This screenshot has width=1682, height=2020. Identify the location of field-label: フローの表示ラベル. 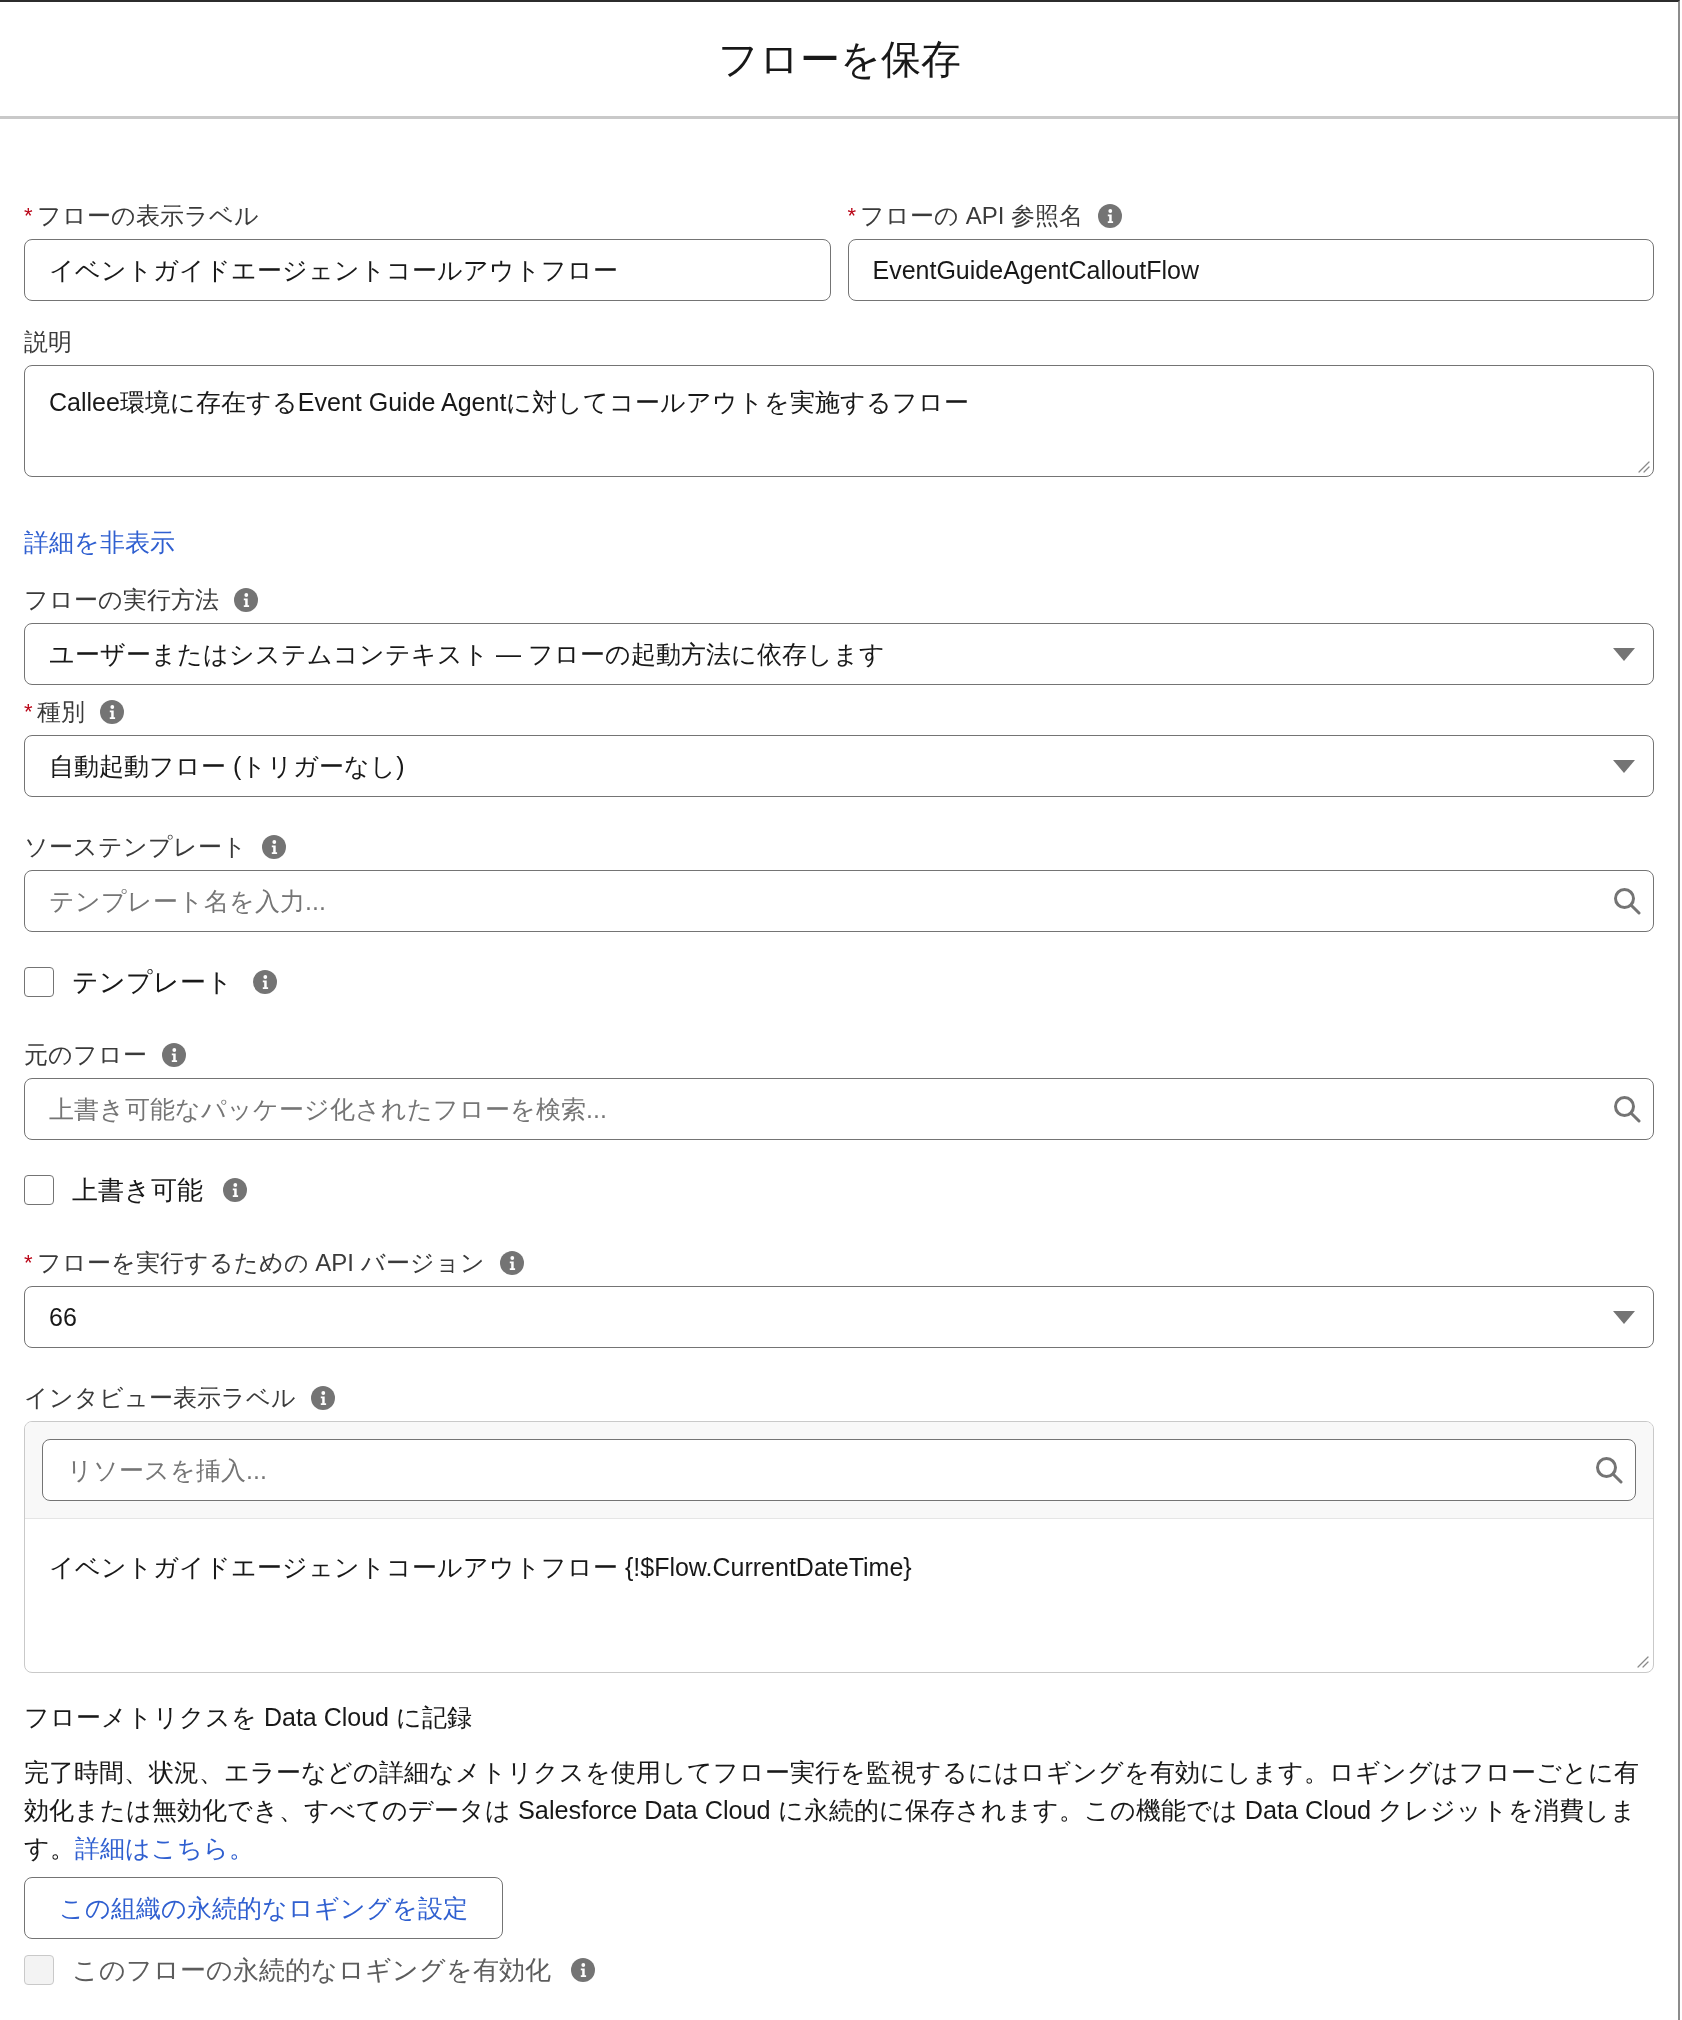
(147, 216).